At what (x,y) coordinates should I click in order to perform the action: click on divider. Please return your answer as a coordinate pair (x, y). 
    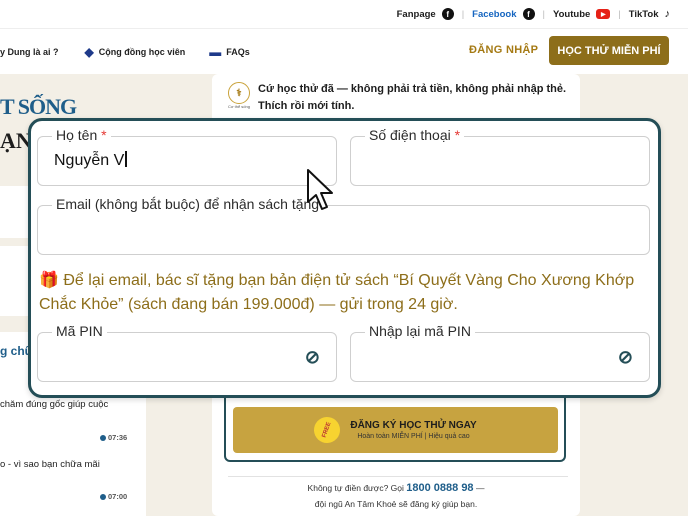
    Looking at the image, I should click on (398, 476).